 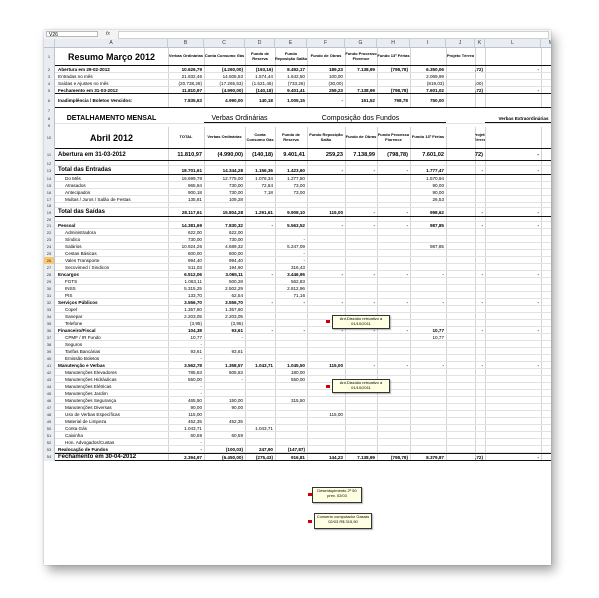 I want to click on column-header-f: F, so click(x=326, y=43).